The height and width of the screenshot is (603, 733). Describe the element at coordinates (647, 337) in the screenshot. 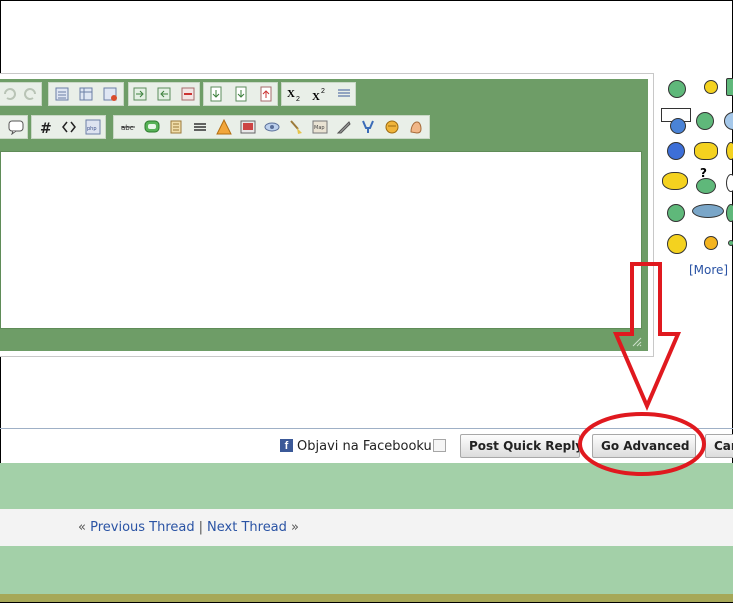

I see `annotation-arrow-icon` at that location.